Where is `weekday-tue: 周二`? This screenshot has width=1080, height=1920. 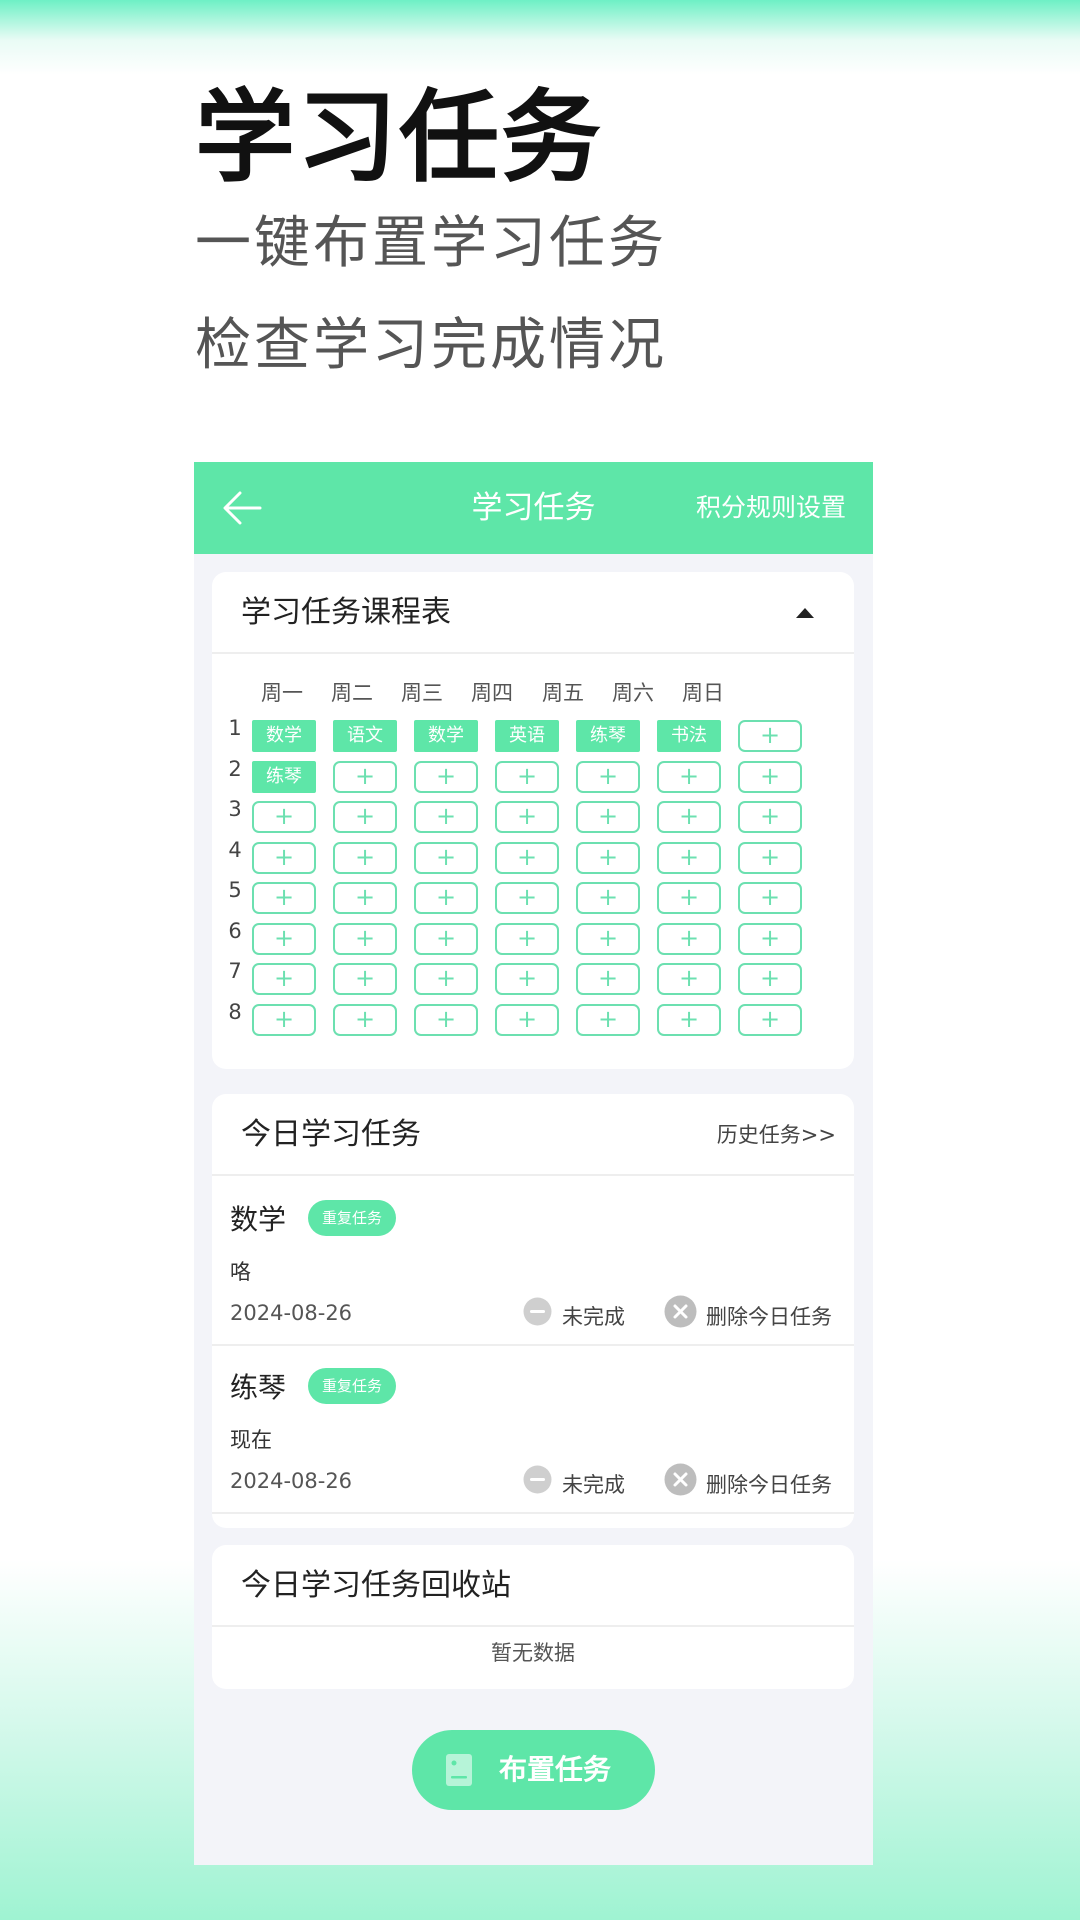 weekday-tue: 周二 is located at coordinates (352, 693).